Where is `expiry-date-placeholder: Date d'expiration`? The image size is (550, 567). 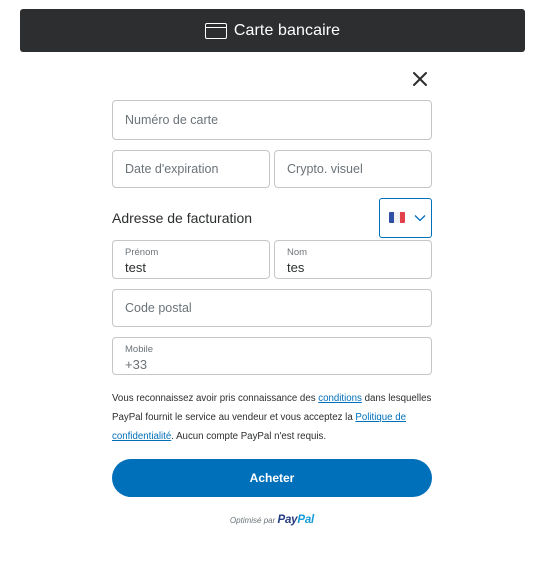 expiry-date-placeholder: Date d'expiration is located at coordinates (172, 169).